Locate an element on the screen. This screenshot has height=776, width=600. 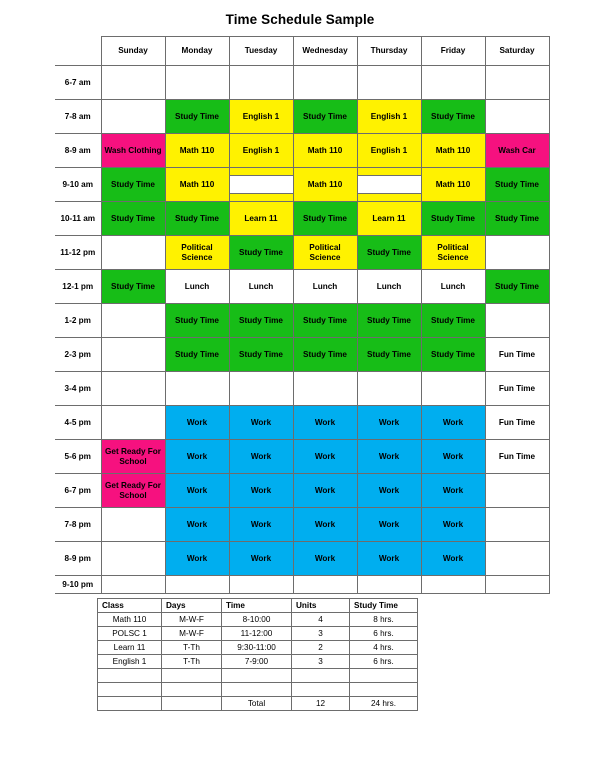
schedule-cell: Wash Car is located at coordinates (517, 150).